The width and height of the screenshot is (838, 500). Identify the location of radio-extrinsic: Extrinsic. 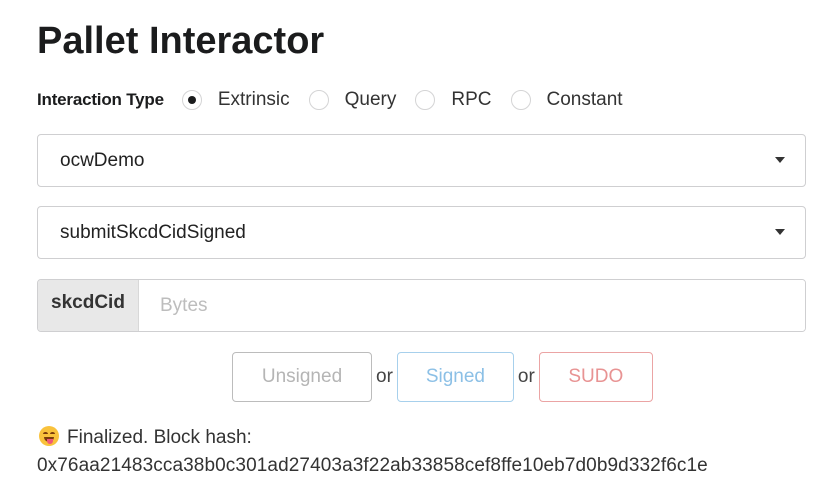
(235, 100).